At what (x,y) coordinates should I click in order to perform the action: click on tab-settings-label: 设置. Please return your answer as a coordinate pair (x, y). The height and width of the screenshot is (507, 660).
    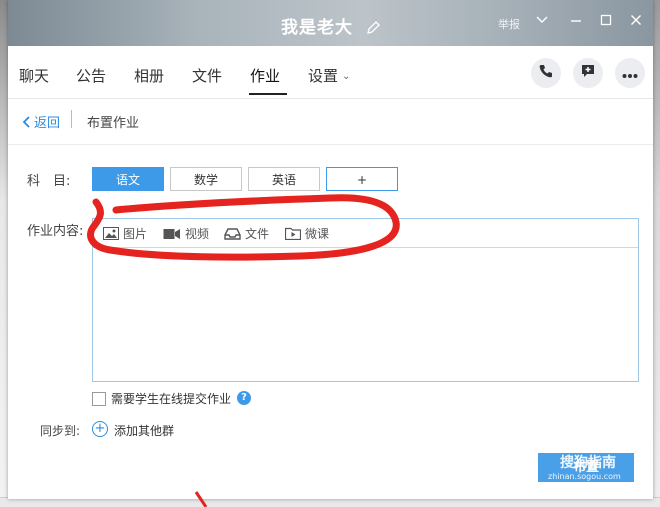
    Looking at the image, I should click on (323, 76).